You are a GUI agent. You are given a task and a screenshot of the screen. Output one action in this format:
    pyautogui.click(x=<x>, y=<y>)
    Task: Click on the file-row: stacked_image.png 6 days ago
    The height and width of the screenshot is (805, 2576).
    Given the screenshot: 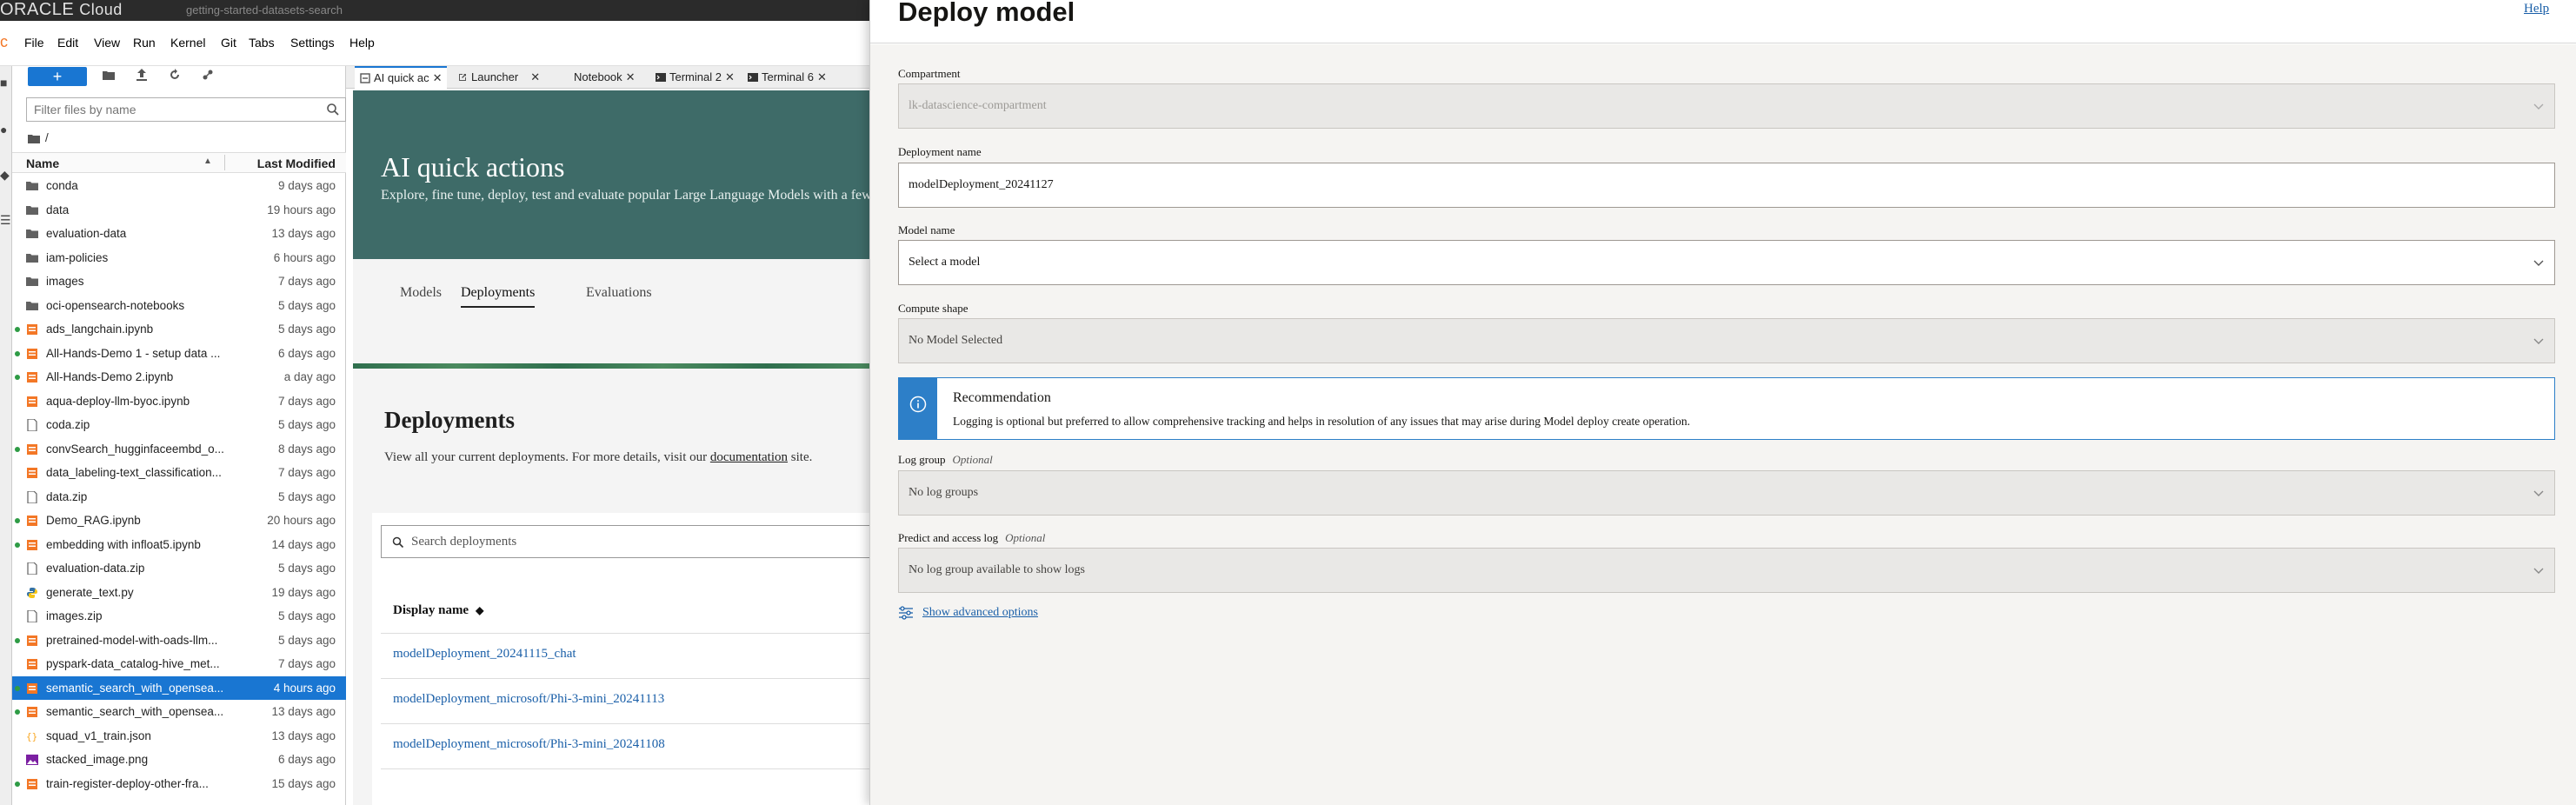 What is the action you would take?
    pyautogui.click(x=179, y=760)
    